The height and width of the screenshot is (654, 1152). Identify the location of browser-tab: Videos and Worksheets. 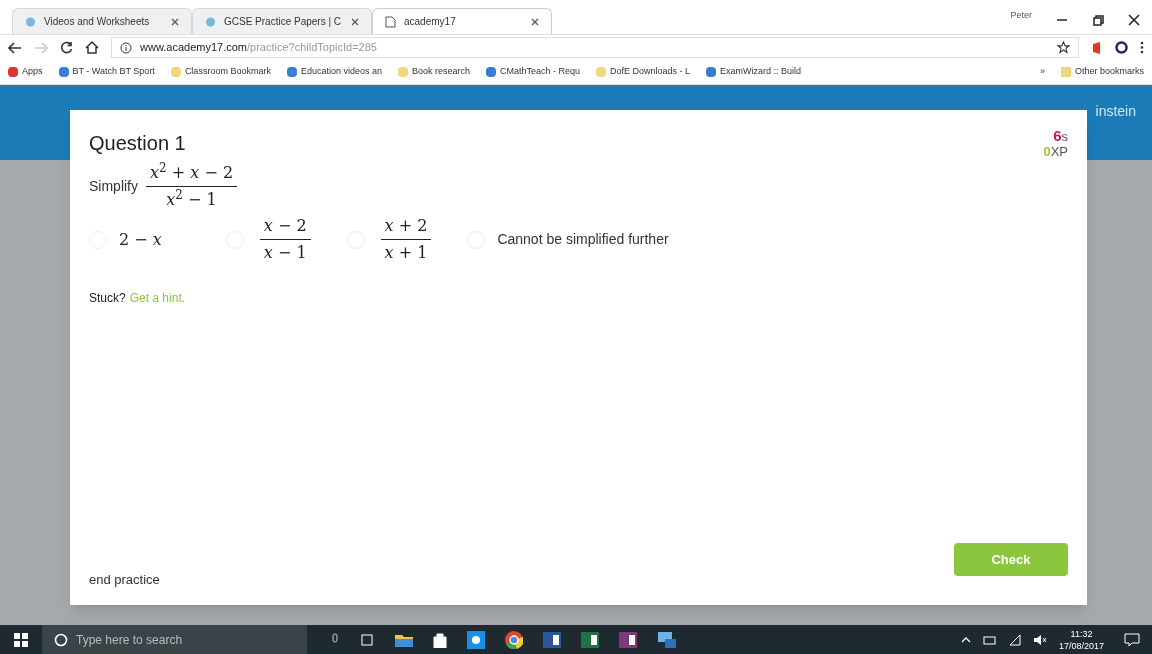
(102, 21).